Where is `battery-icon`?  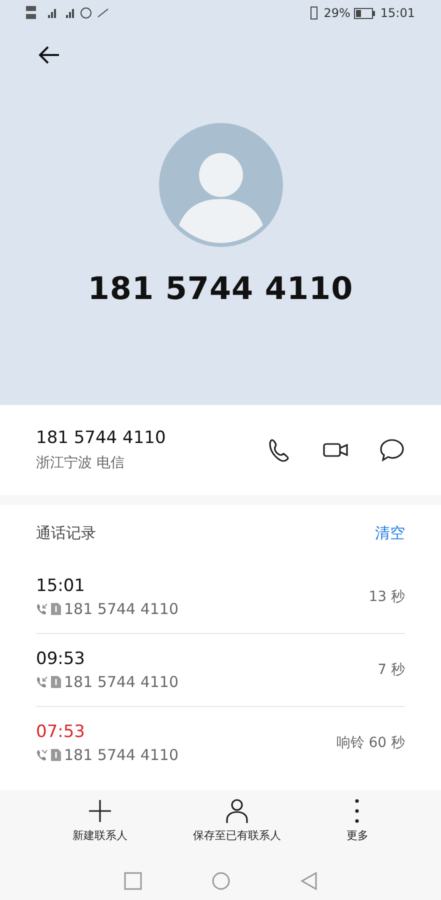
battery-icon is located at coordinates (365, 13).